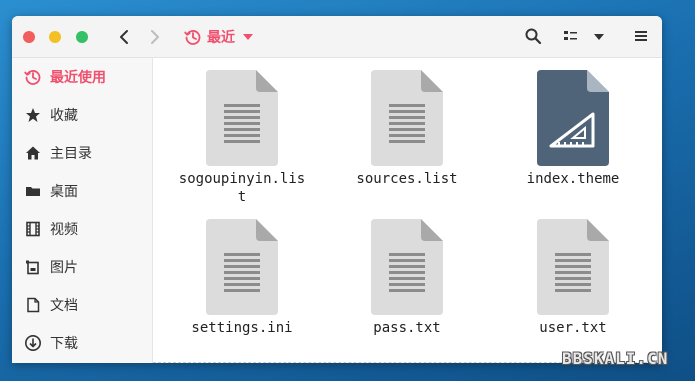 Image resolution: width=695 pixels, height=381 pixels. Describe the element at coordinates (599, 37) in the screenshot. I see `view-options-chevron-icon` at that location.